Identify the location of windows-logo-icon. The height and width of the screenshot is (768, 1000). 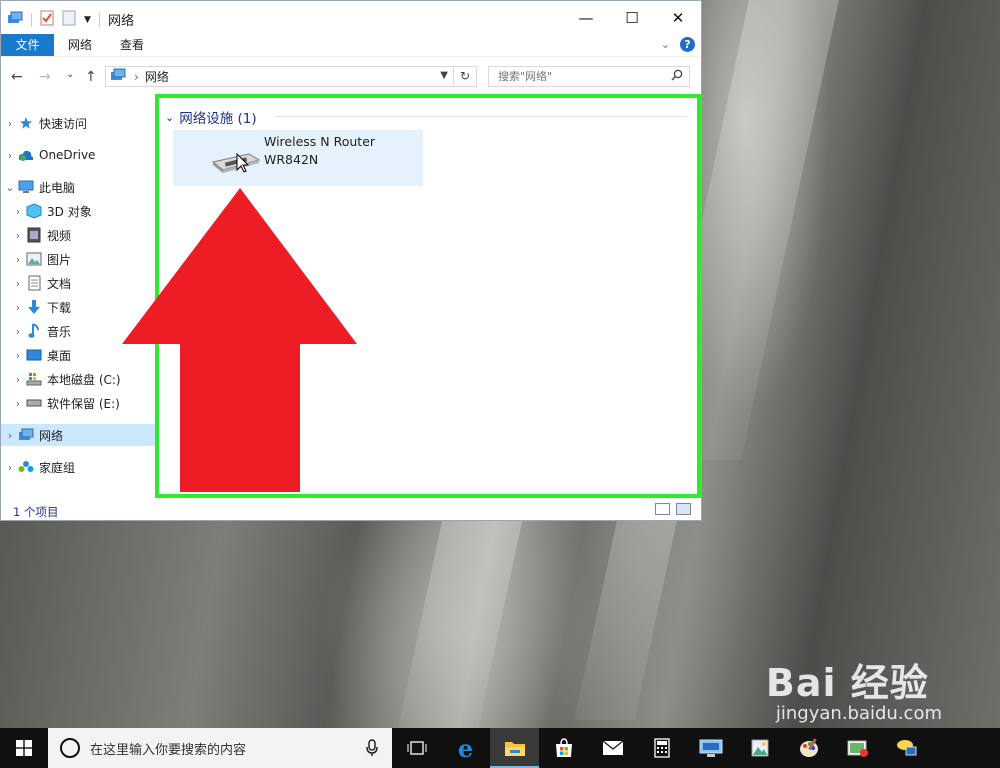
(24, 748).